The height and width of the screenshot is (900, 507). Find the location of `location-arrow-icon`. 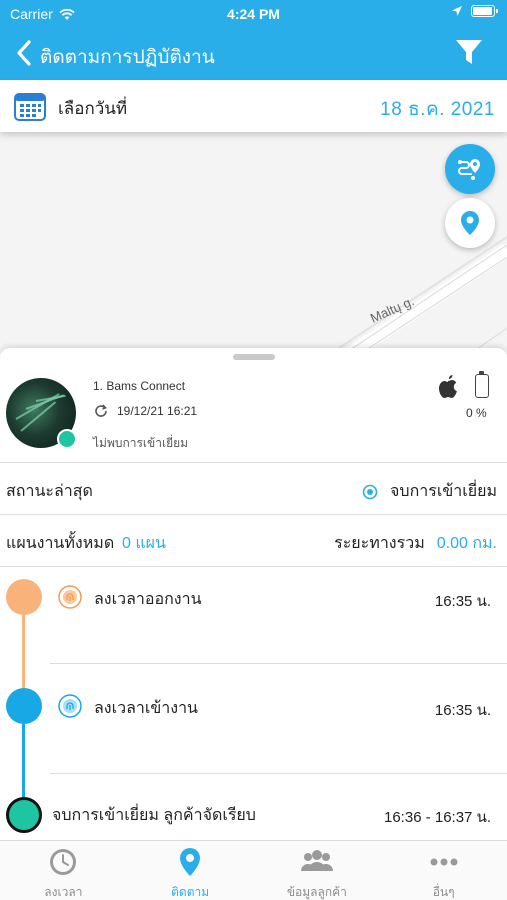

location-arrow-icon is located at coordinates (457, 11).